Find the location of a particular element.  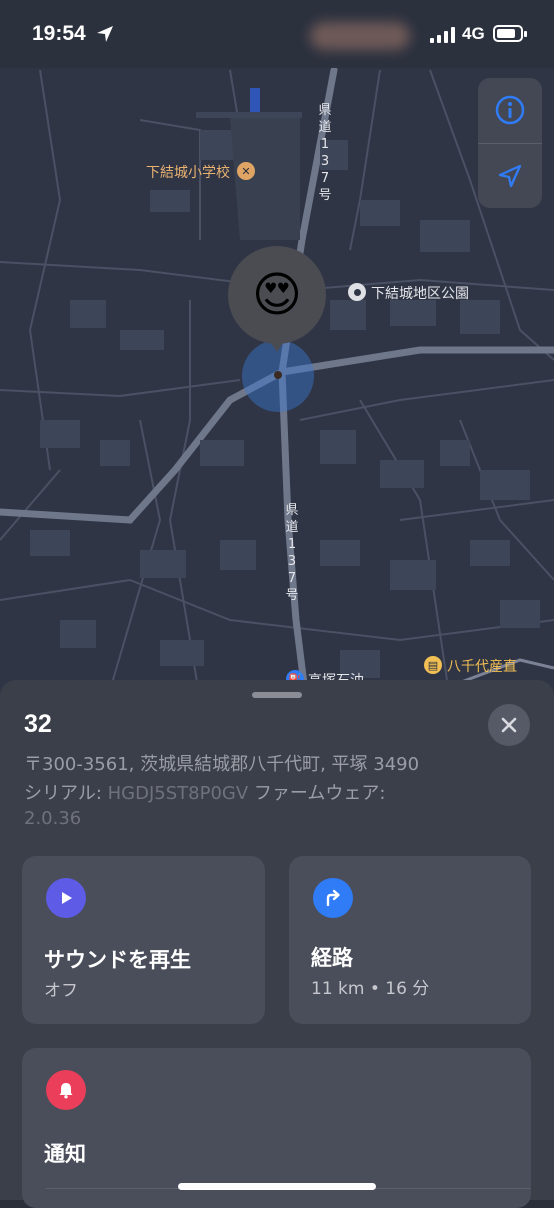

shop-label: 八千代産直 is located at coordinates (482, 666).